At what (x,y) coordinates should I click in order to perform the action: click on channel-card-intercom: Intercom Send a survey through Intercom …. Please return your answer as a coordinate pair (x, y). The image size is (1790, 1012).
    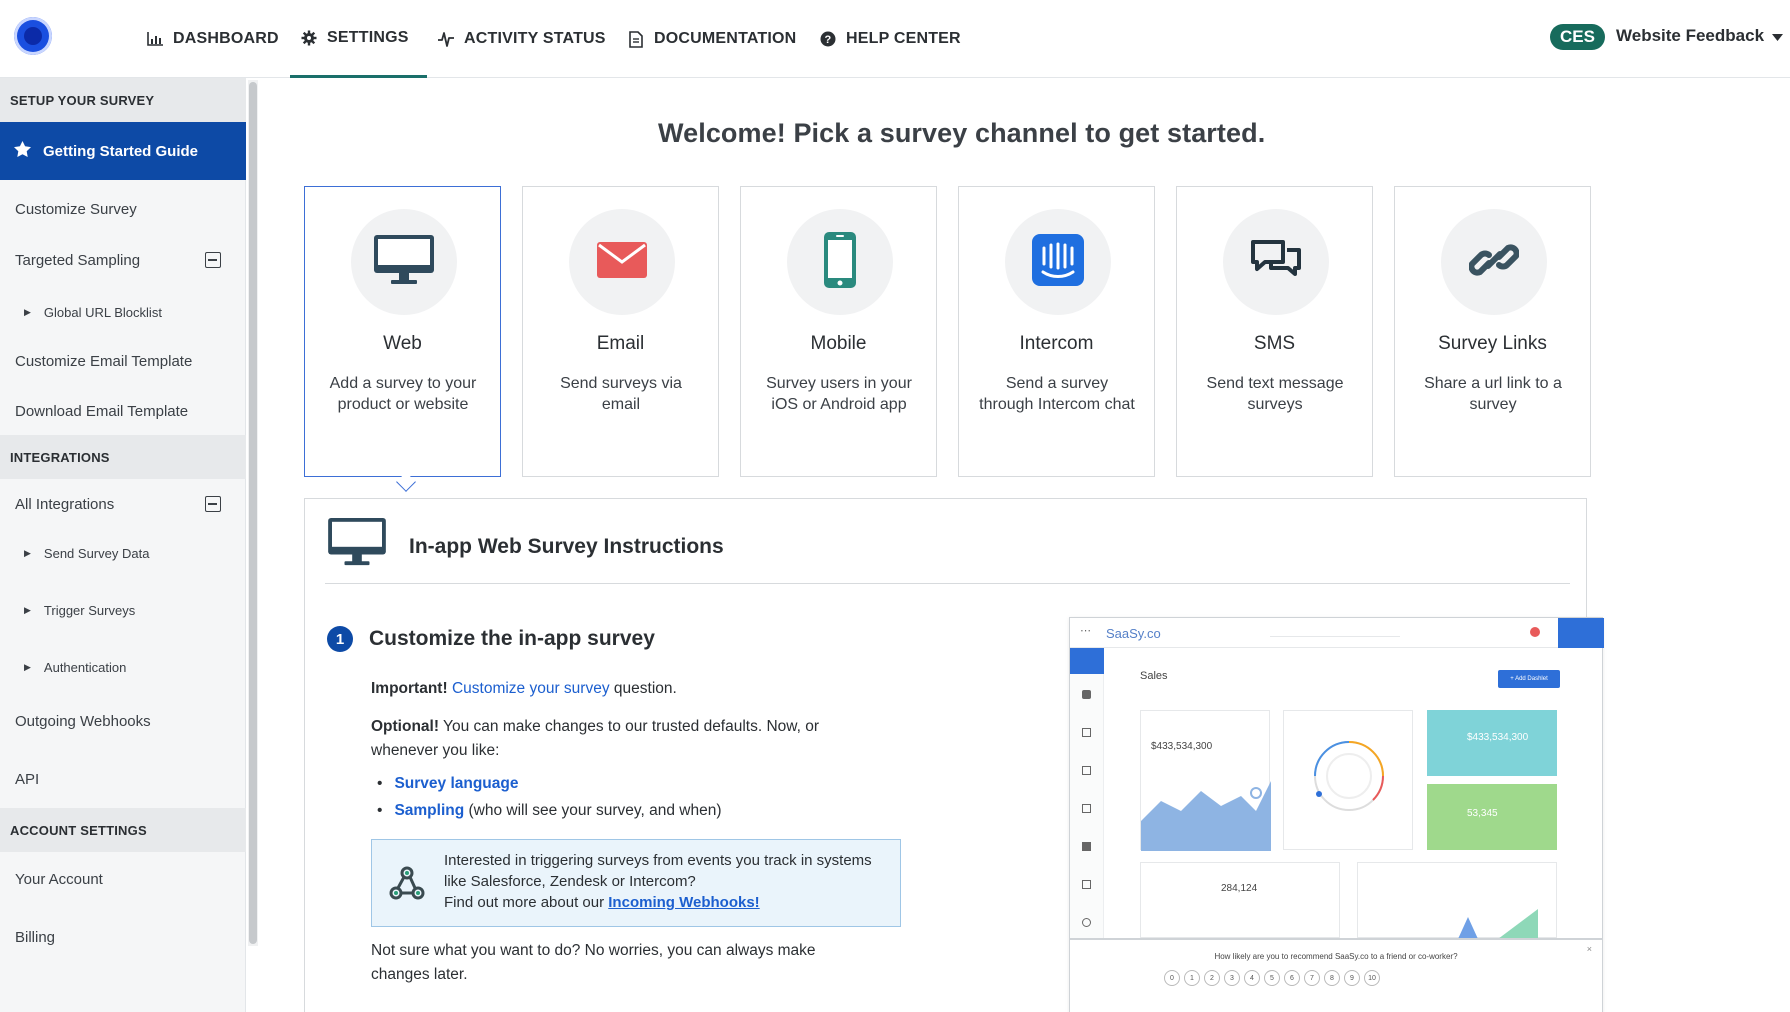
    Looking at the image, I should click on (1056, 331).